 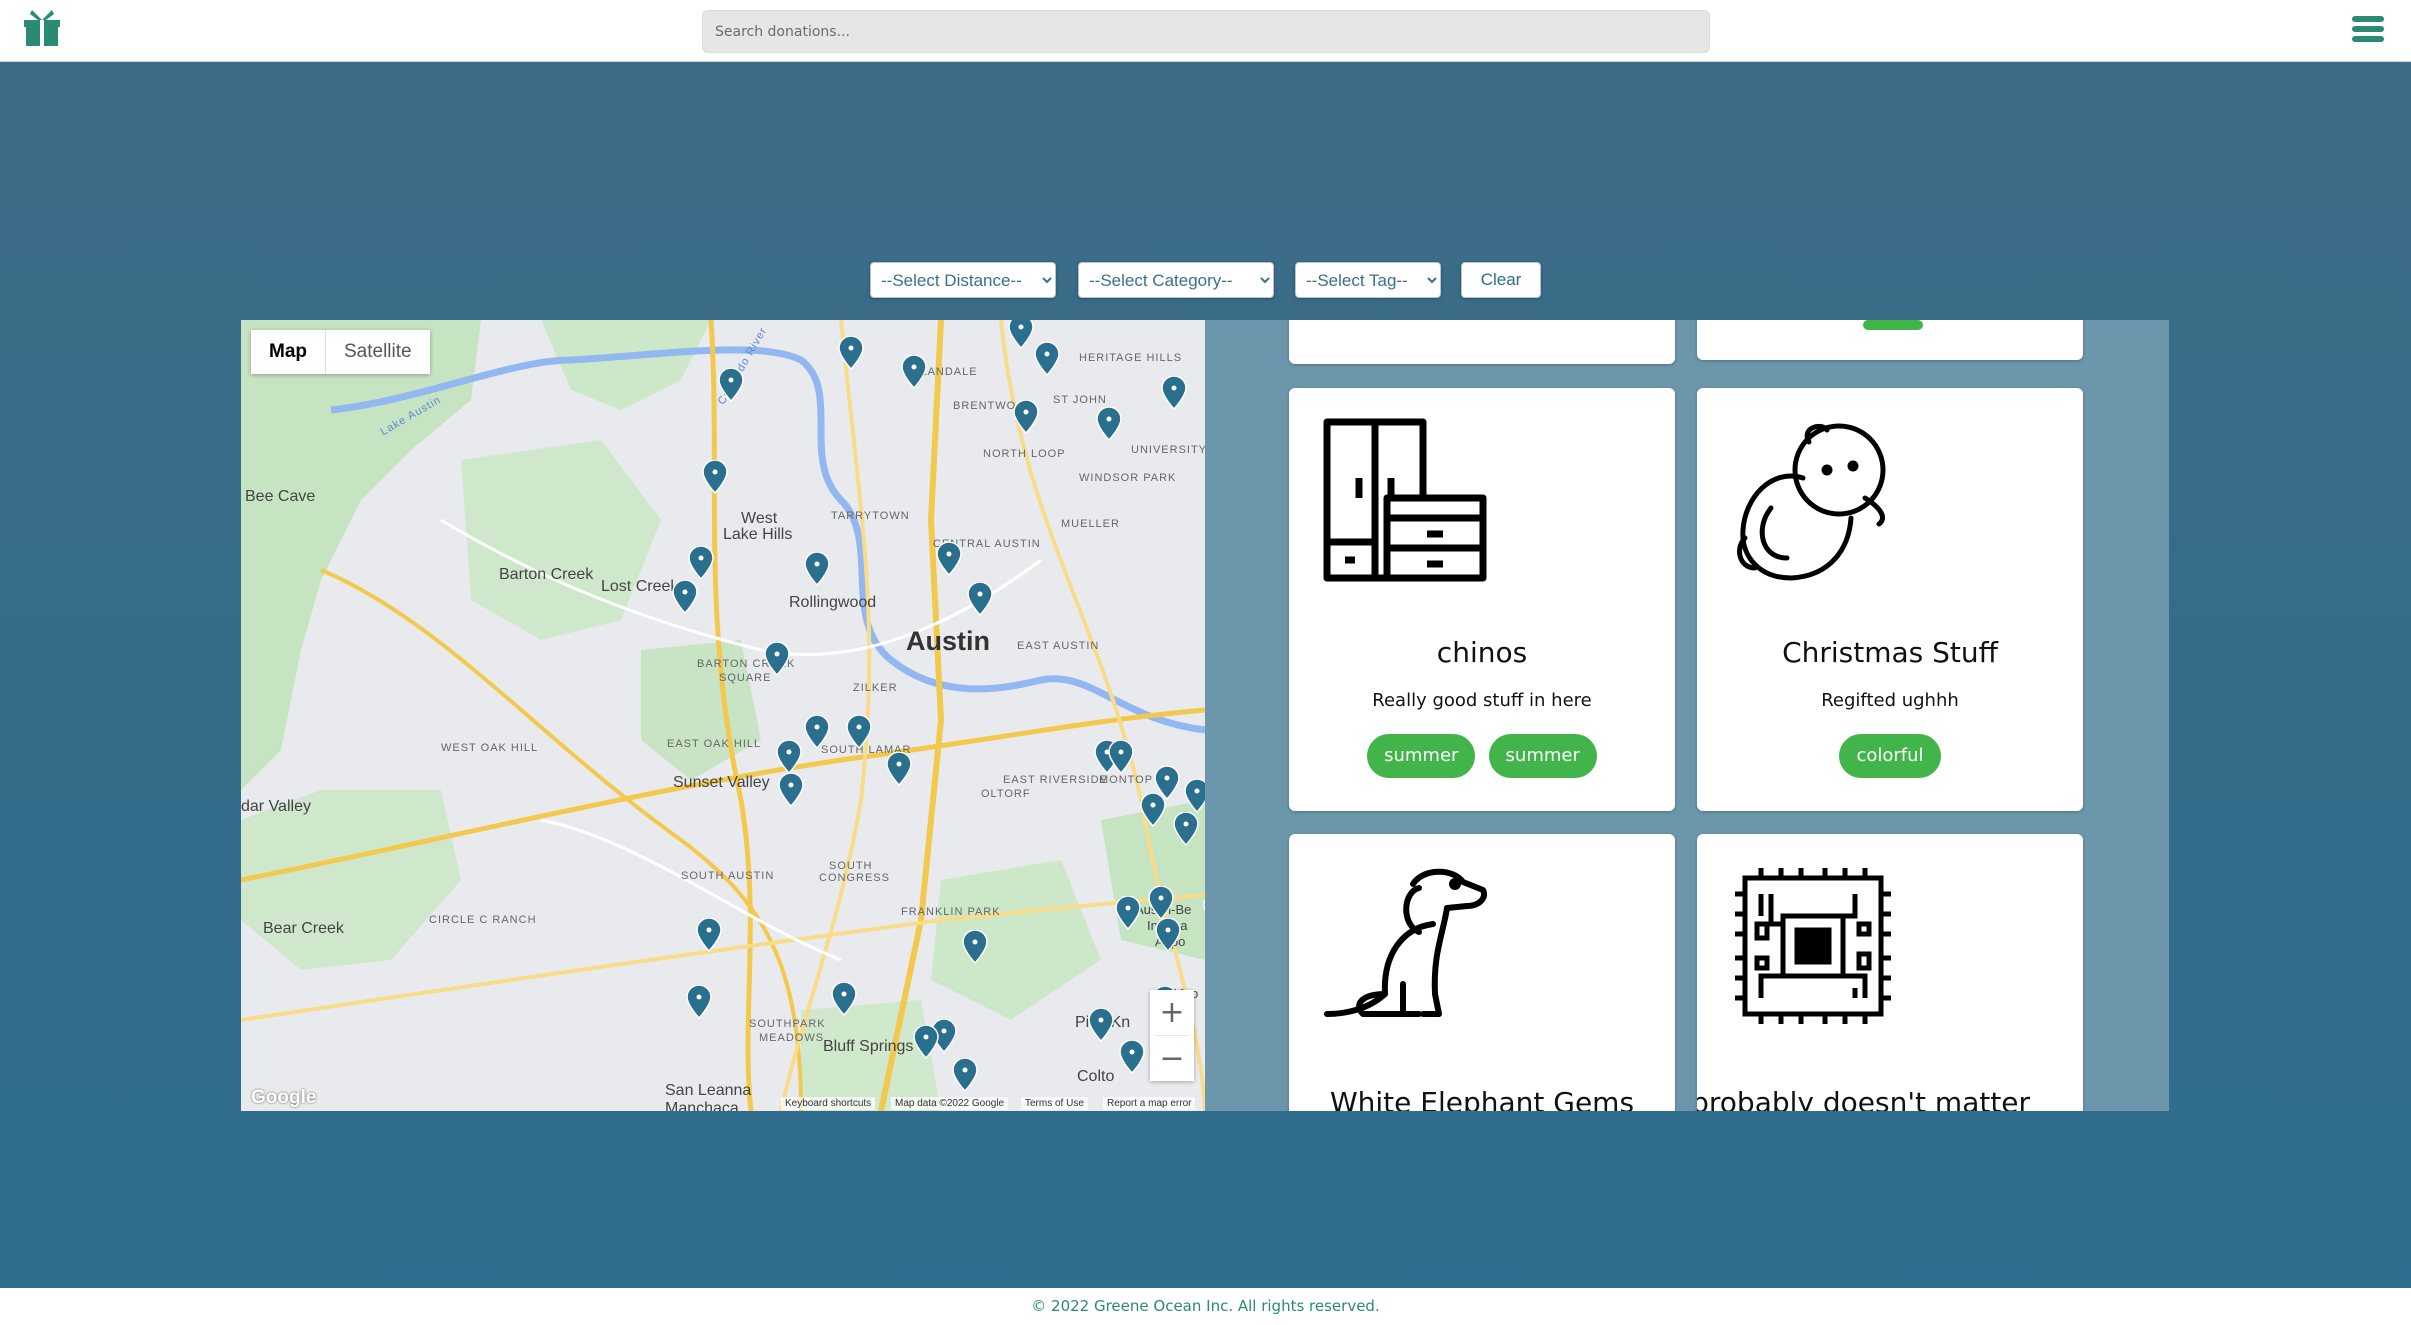 I want to click on furniture-wardrobe-icon, so click(x=1405, y=500).